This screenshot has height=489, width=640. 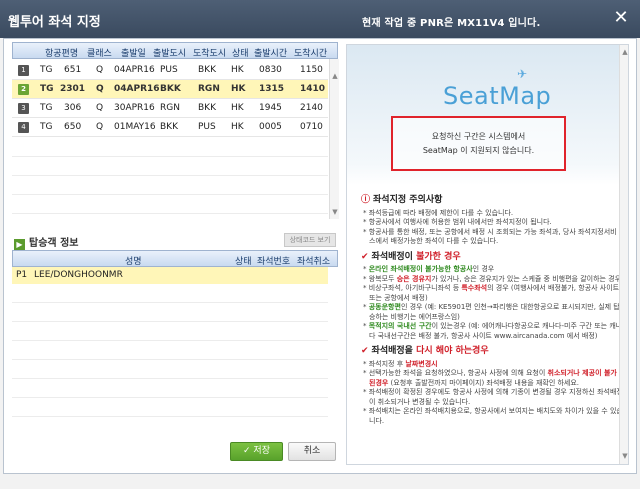 I want to click on impossible-item: * 온라인 좌석배정이 불가능한 항공사인 경우, so click(x=429, y=269).